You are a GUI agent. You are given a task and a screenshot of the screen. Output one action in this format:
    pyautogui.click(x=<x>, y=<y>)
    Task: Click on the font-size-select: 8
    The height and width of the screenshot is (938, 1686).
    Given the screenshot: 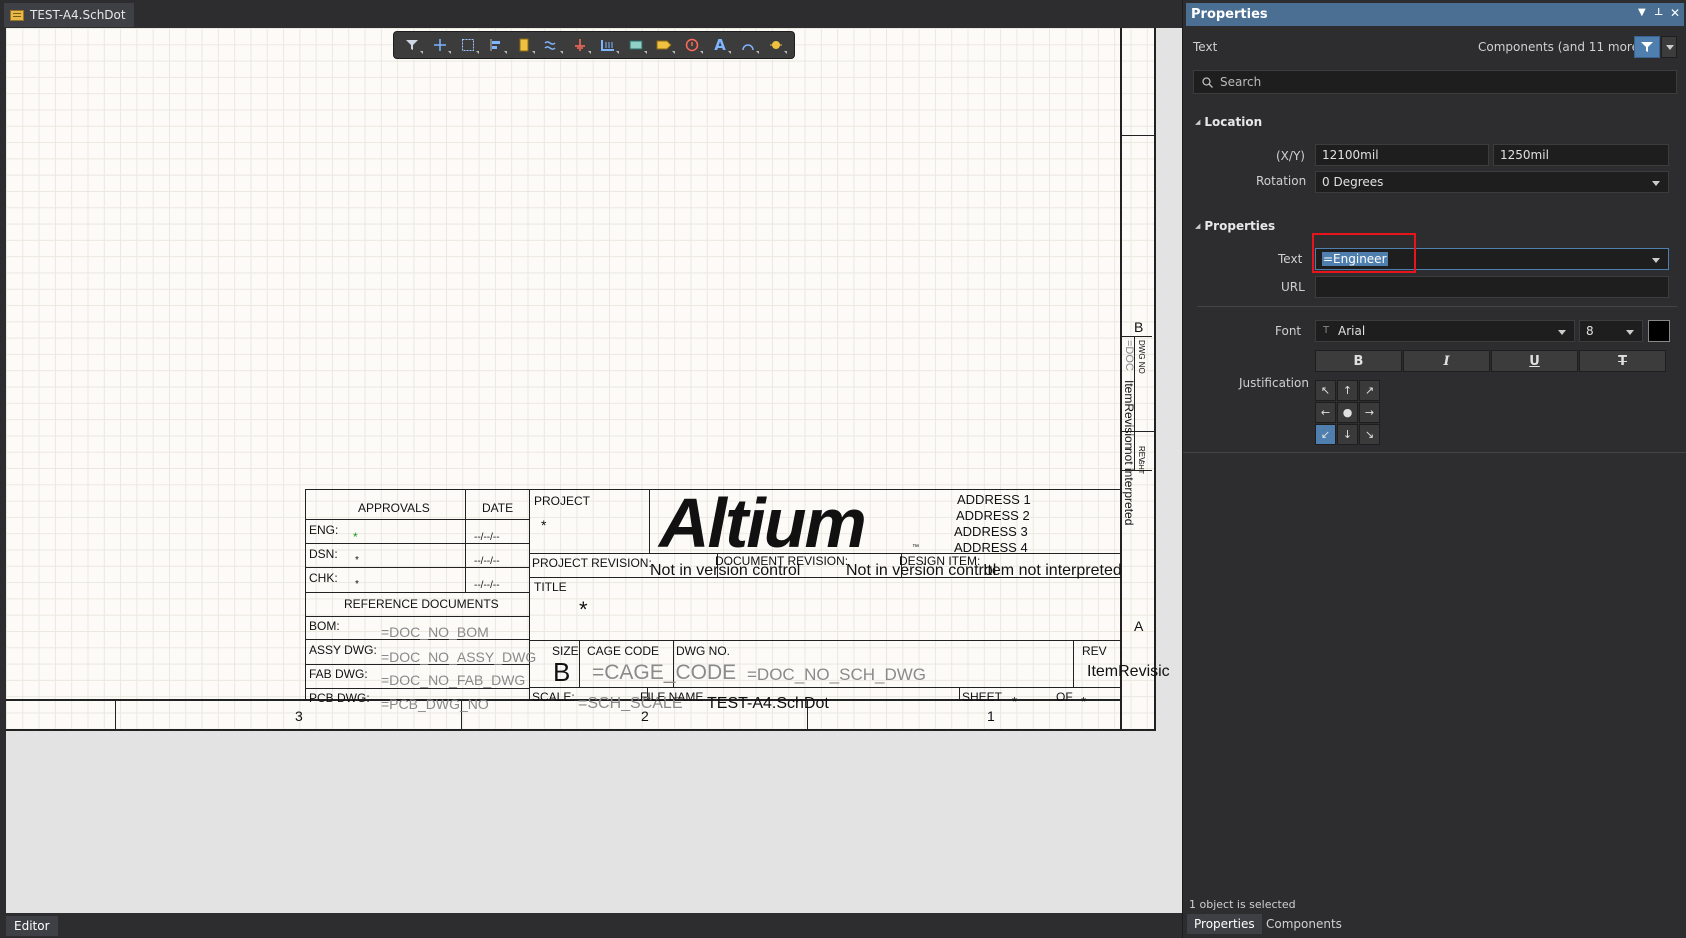 What is the action you would take?
    pyautogui.click(x=1611, y=331)
    